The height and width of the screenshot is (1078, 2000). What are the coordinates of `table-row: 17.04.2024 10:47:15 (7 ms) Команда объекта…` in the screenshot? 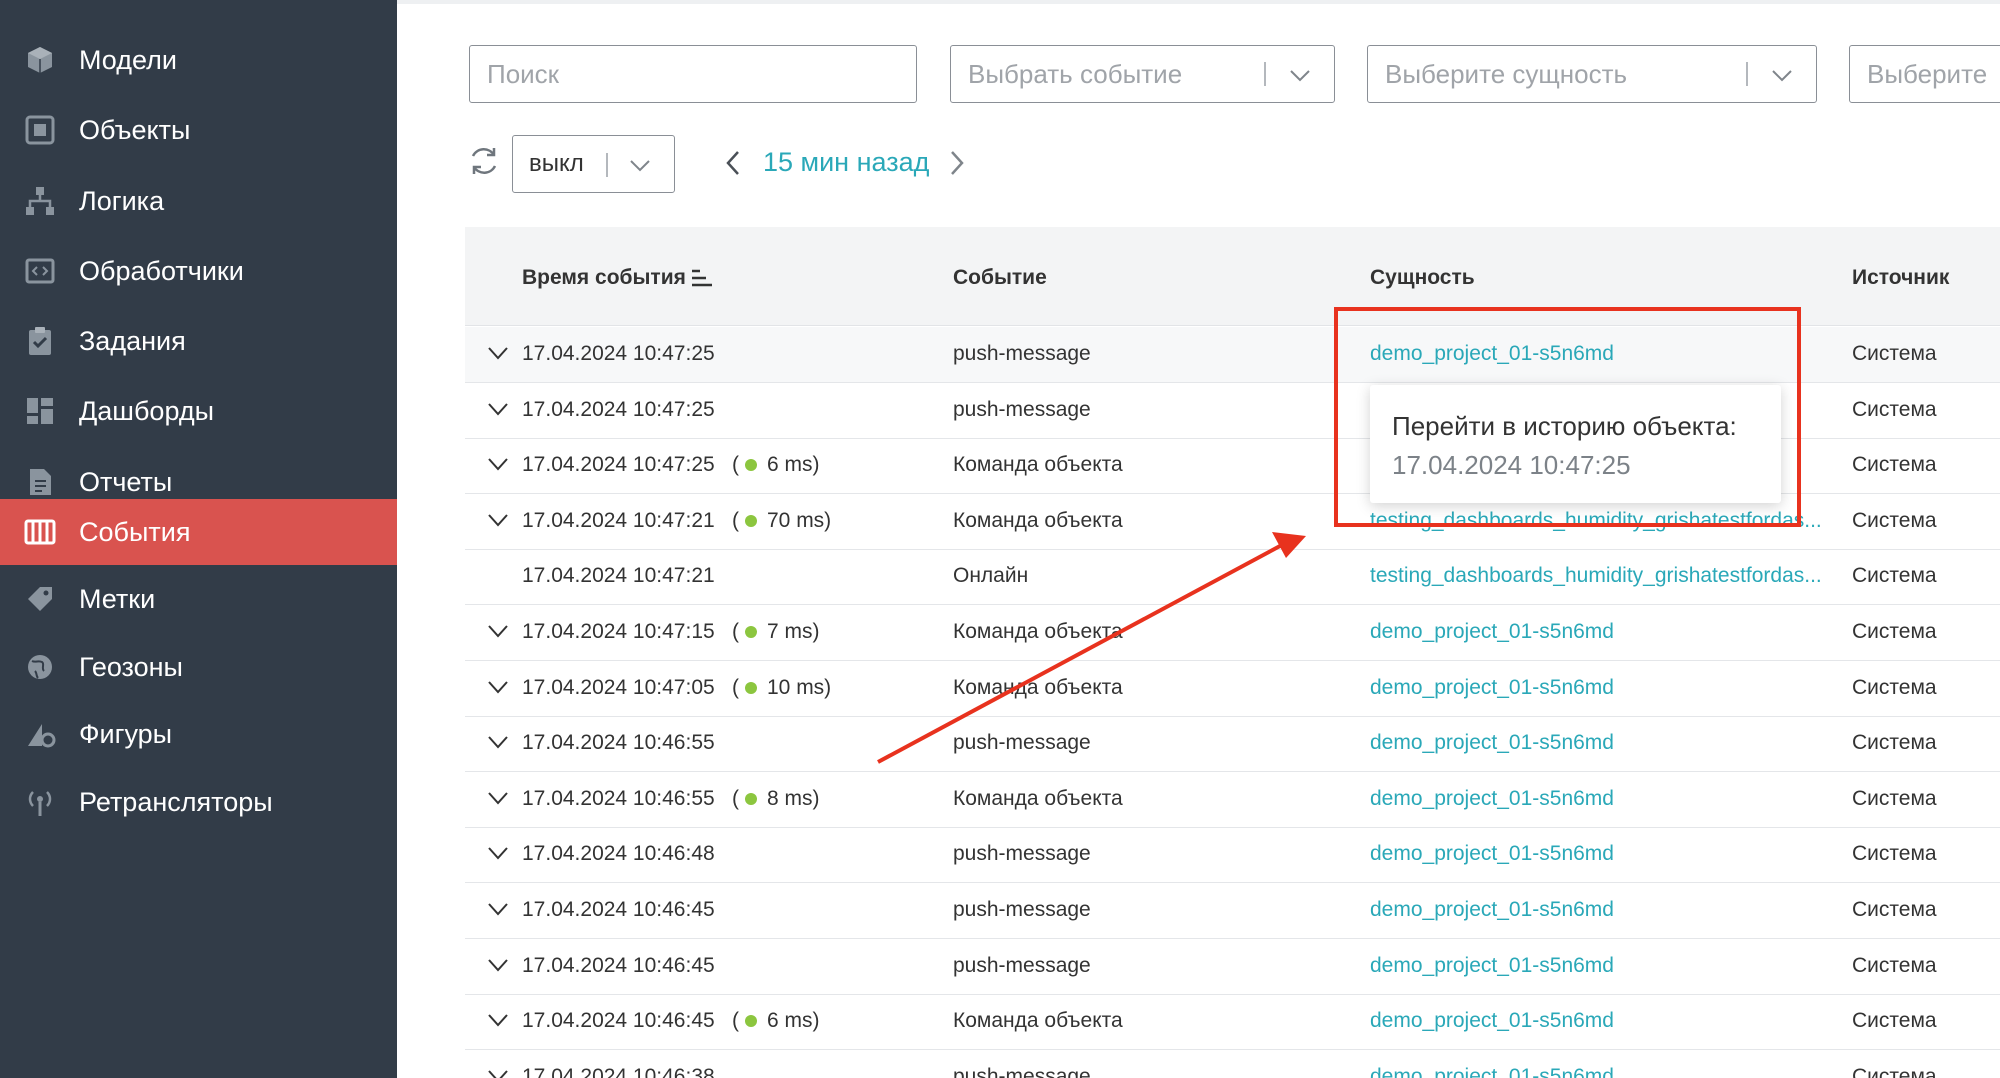 It's located at (1232, 633).